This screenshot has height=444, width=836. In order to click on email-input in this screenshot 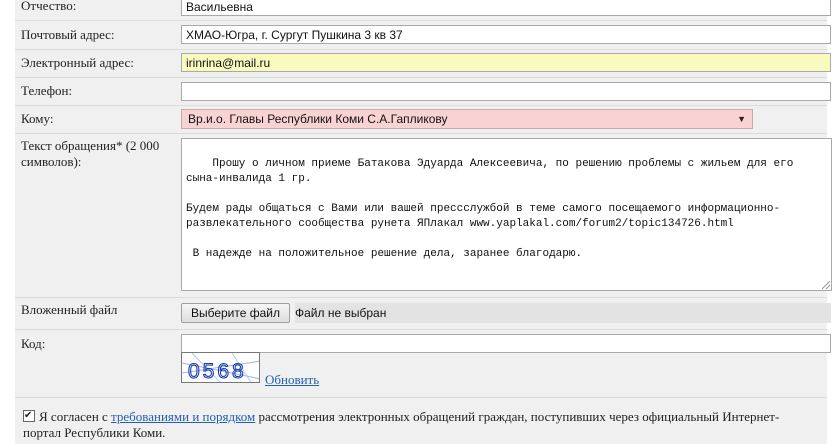, I will do `click(506, 62)`.